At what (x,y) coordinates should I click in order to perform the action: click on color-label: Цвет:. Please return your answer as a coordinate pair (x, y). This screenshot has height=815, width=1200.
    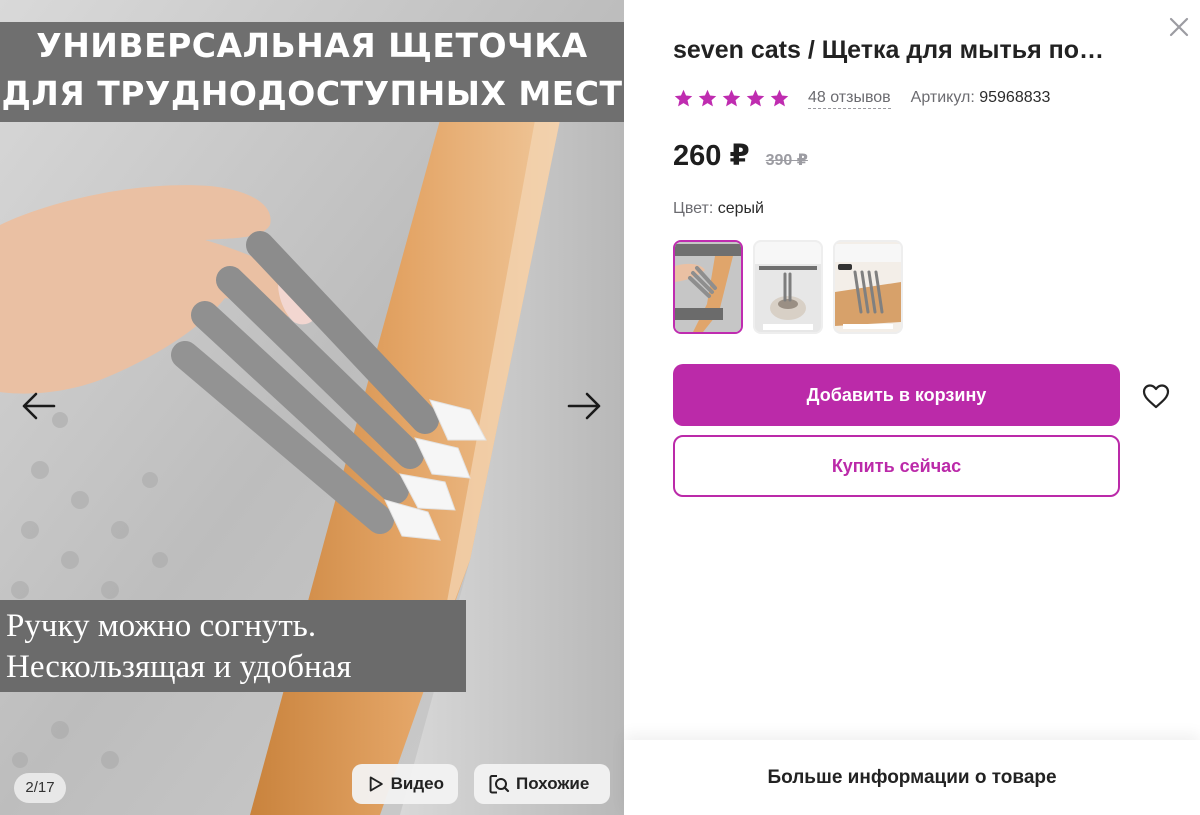
    Looking at the image, I should click on (693, 208).